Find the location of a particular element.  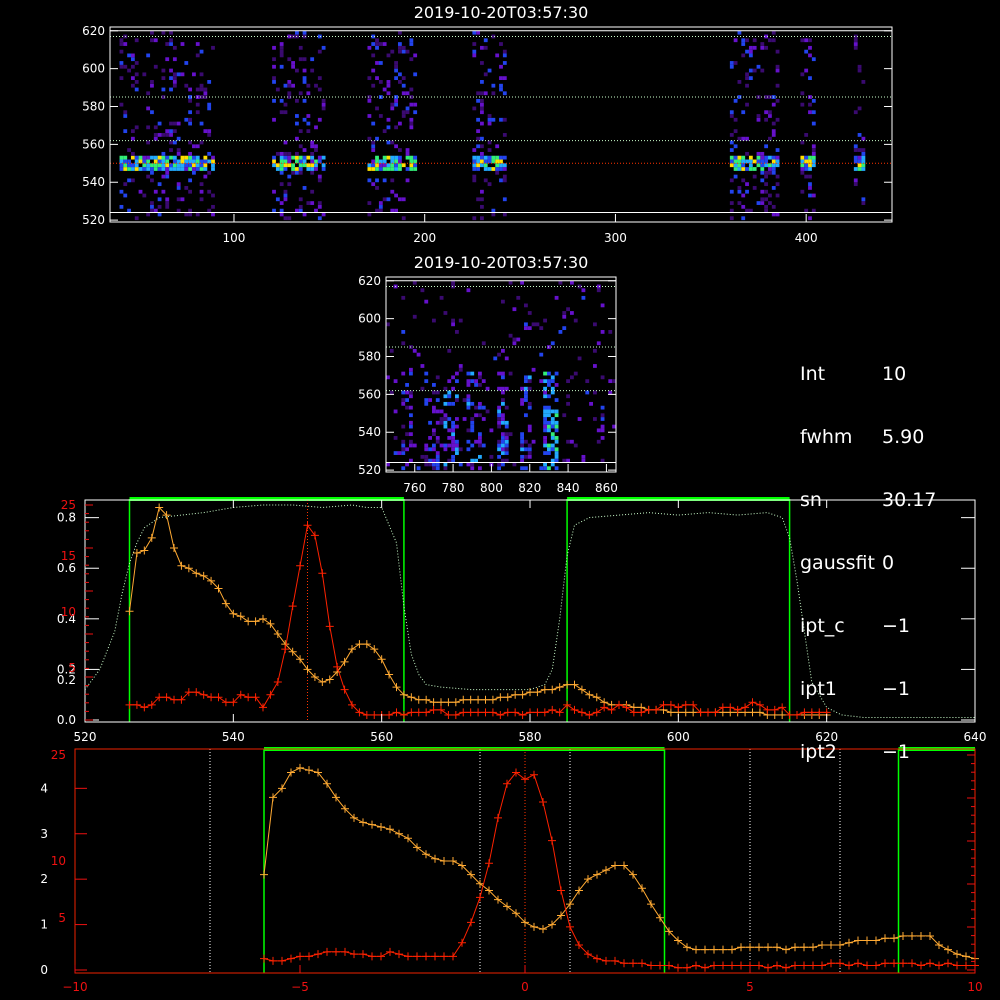

y-tick-label: 560 is located at coordinates (93, 144).